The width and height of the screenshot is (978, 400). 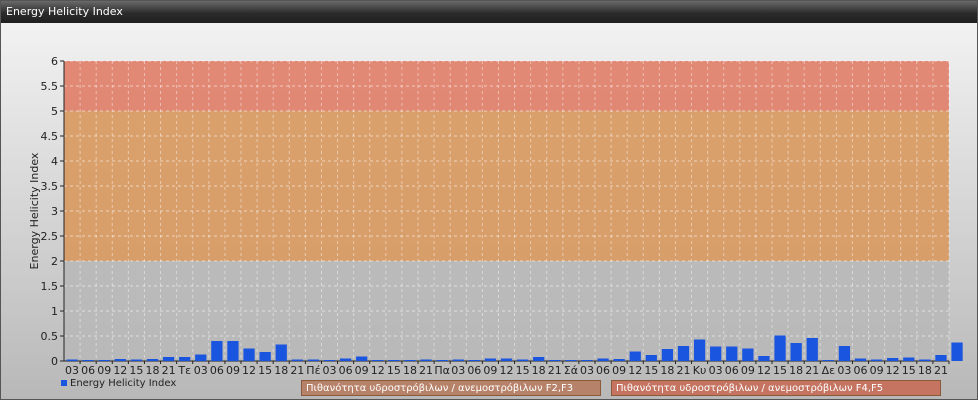 What do you see at coordinates (700, 370) in the screenshot?
I see `x-tick-label: Κυ` at bounding box center [700, 370].